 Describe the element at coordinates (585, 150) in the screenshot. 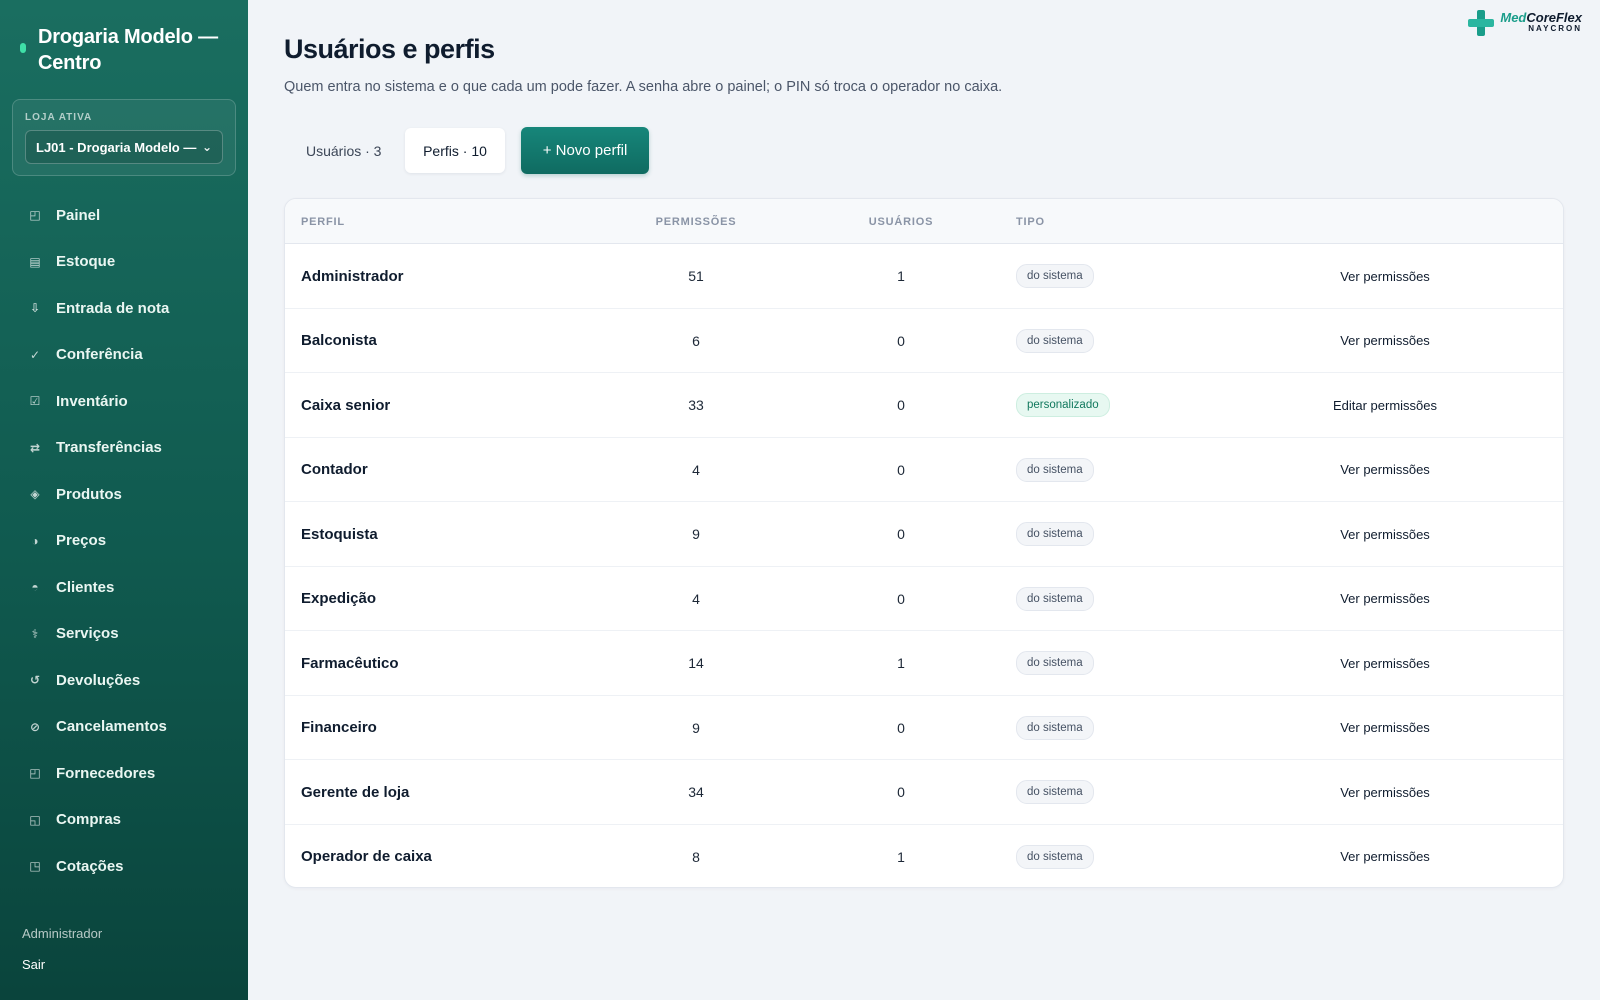

I see `new-profile-button: + Novo perfil` at that location.